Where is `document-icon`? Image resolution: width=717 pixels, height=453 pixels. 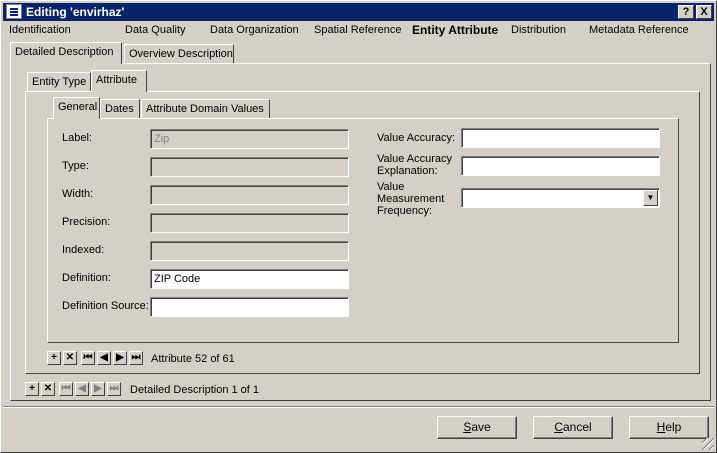
document-icon is located at coordinates (14, 11).